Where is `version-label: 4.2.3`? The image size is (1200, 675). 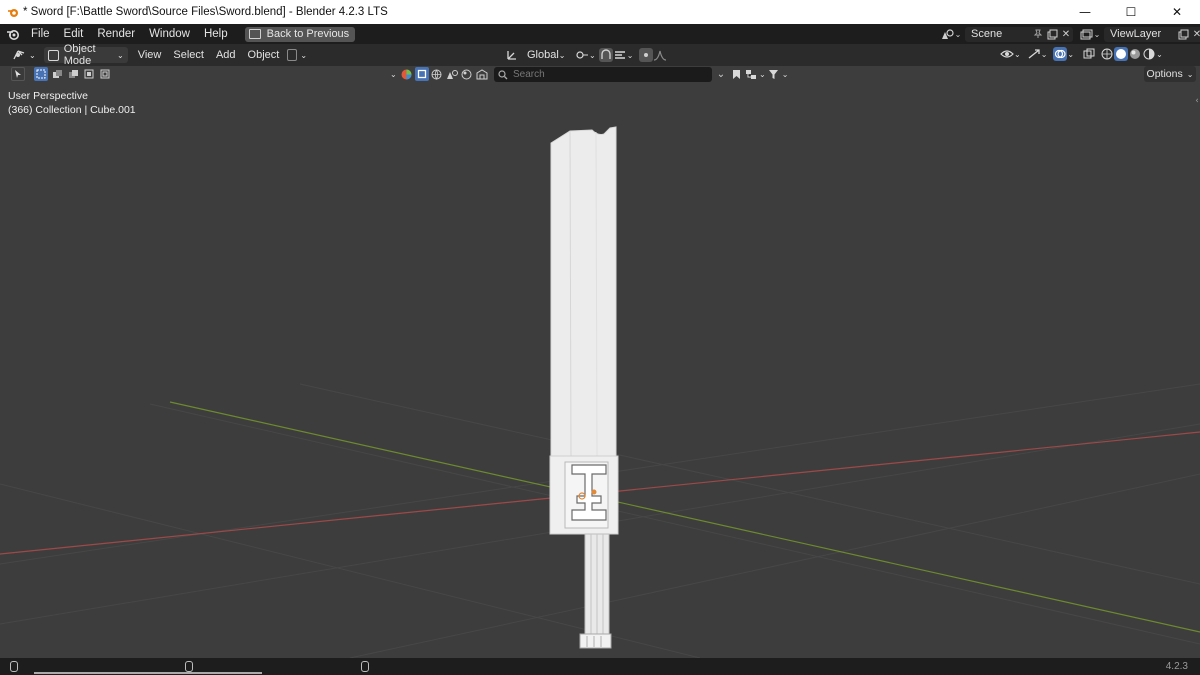 version-label: 4.2.3 is located at coordinates (1176, 666).